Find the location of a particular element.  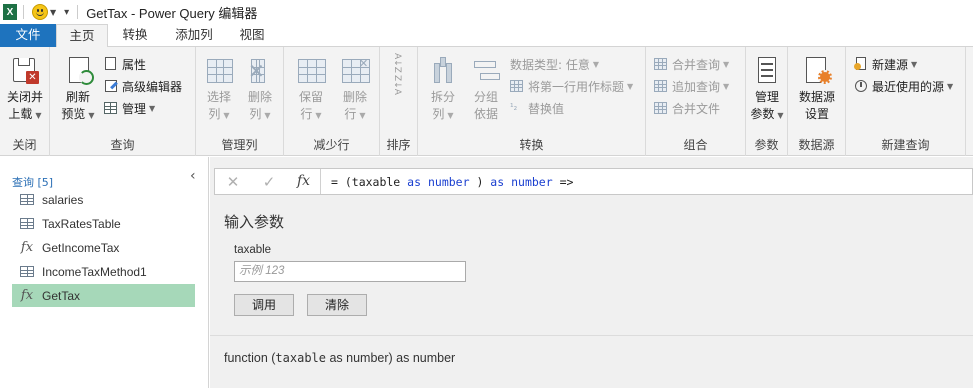

append-queries-label: 追加查询 is located at coordinates (696, 86).